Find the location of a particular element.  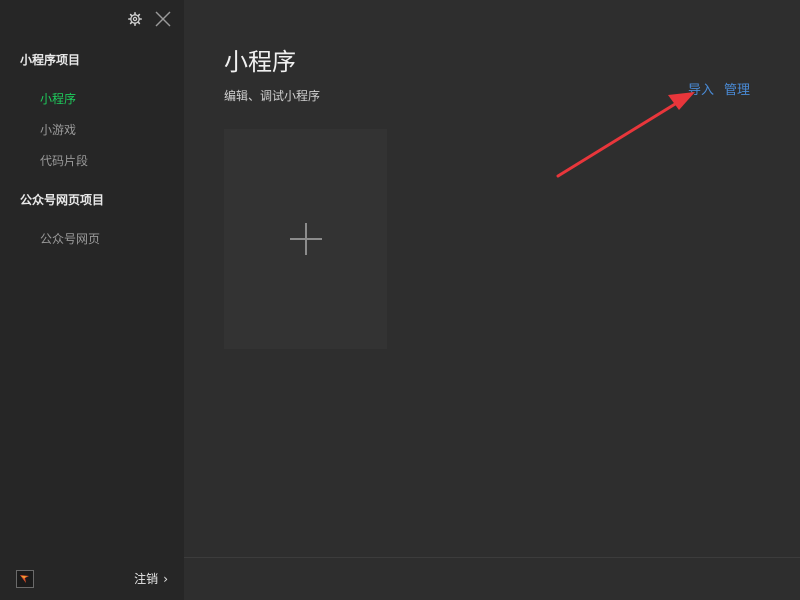

sidebar-item-minigame: 小游戏 is located at coordinates (58, 129).